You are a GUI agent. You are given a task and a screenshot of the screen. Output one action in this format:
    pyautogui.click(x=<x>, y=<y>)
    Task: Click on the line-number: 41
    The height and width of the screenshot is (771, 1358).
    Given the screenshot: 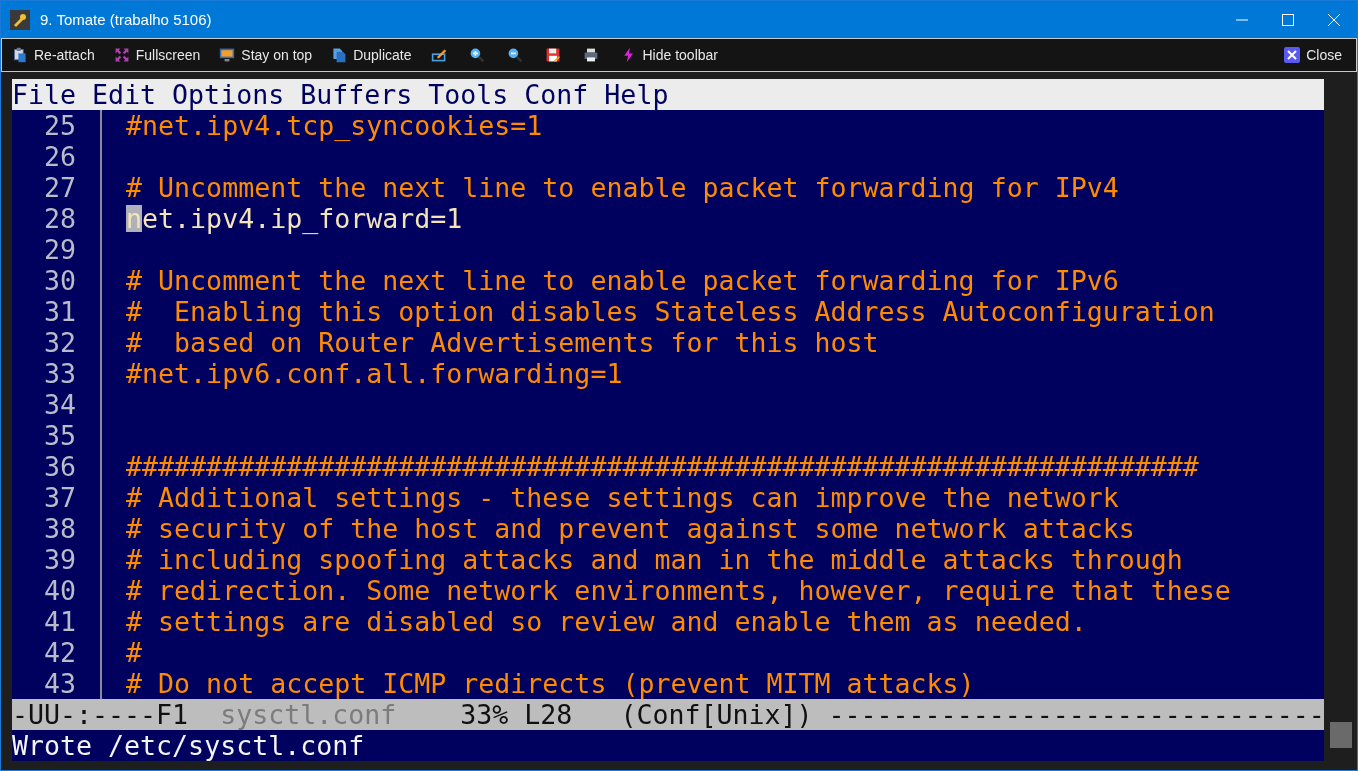 What is the action you would take?
    pyautogui.click(x=60, y=621)
    